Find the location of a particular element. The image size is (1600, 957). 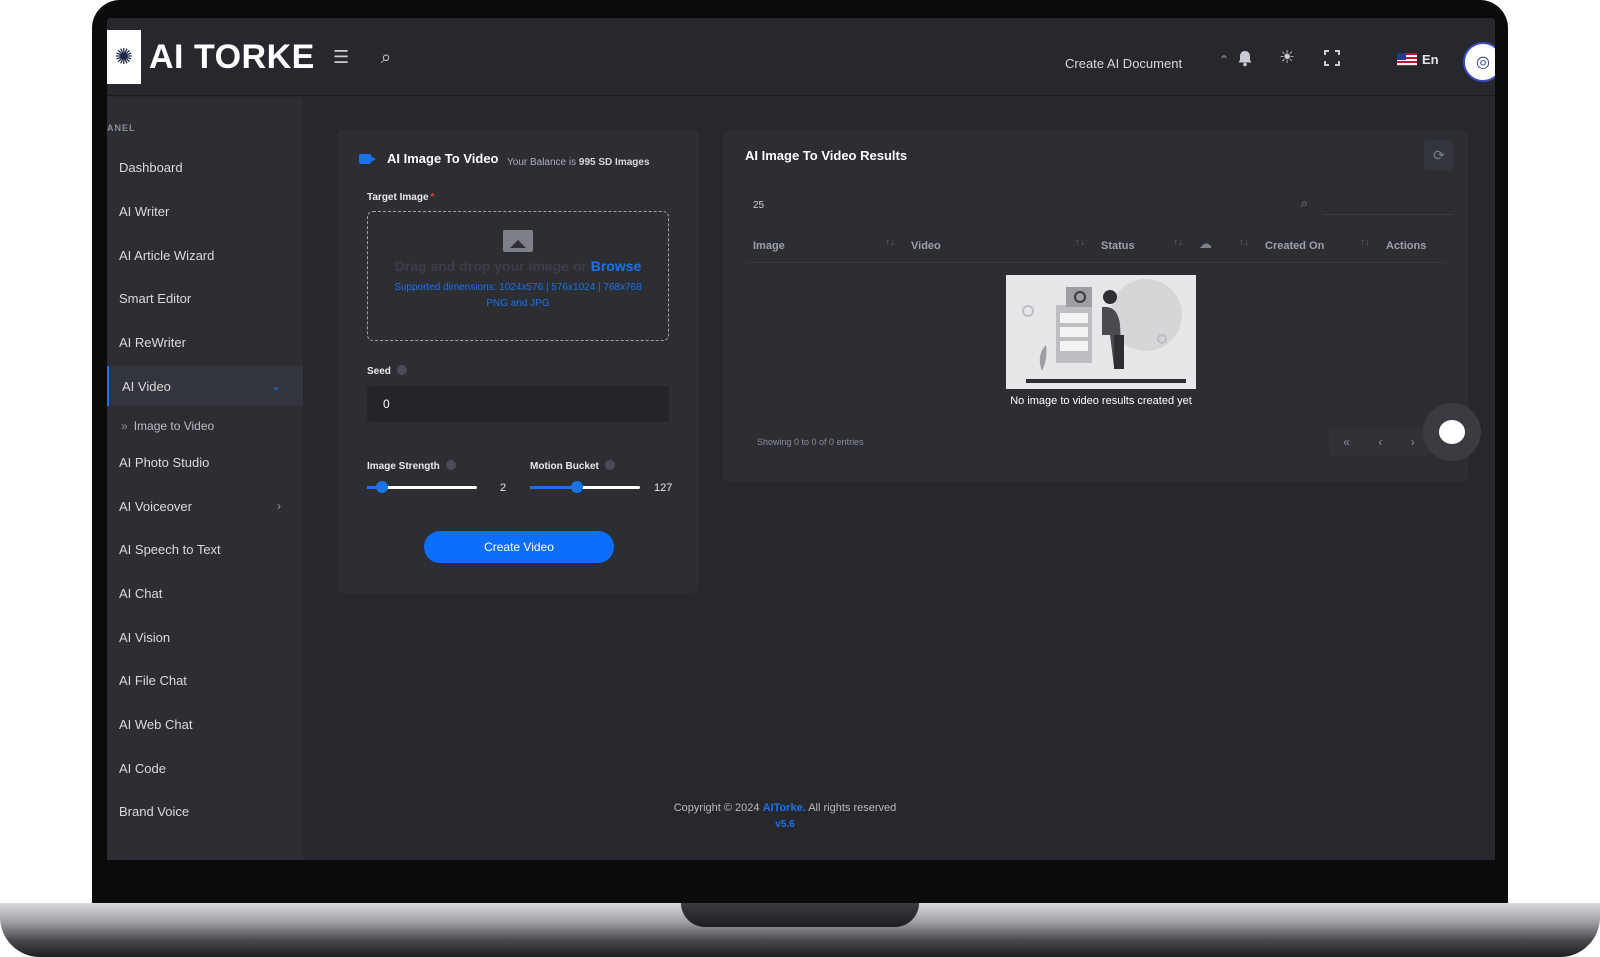

language-label: En is located at coordinates (1430, 59).